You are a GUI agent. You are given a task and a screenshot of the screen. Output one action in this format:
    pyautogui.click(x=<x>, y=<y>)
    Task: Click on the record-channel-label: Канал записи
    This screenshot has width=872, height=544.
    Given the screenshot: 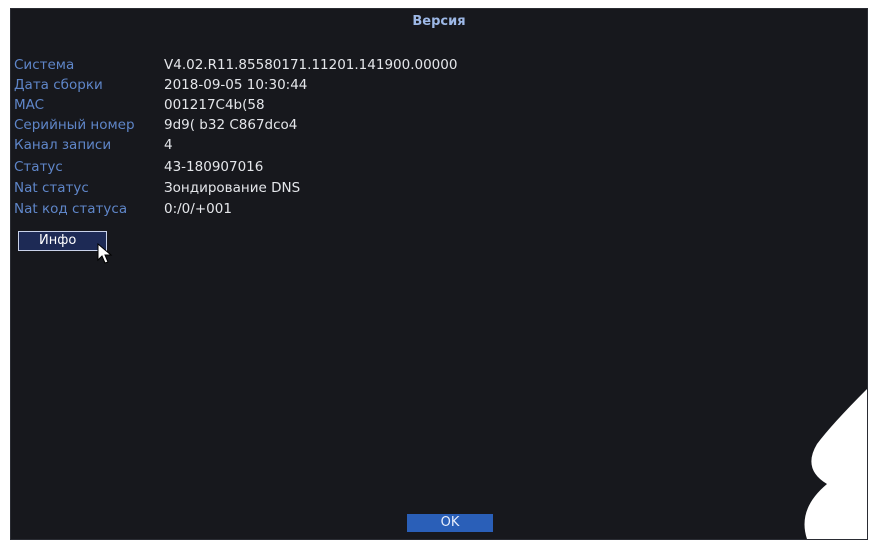 What is the action you would take?
    pyautogui.click(x=63, y=145)
    